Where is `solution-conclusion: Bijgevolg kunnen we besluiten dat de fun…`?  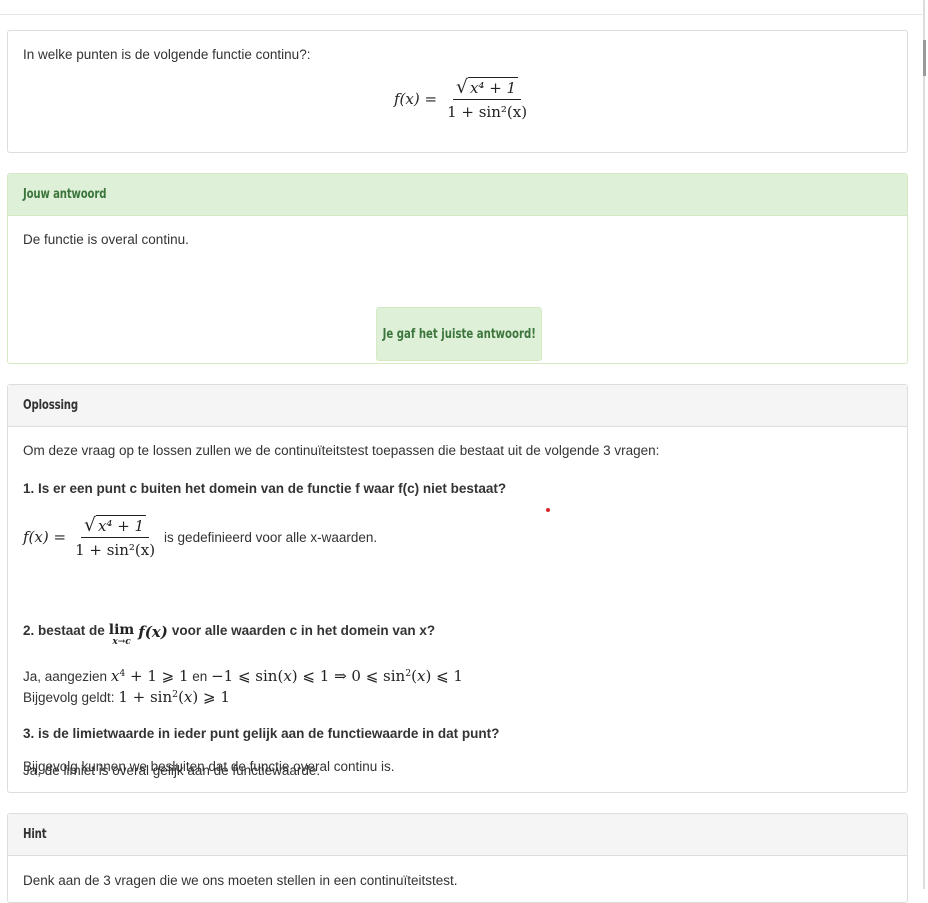 solution-conclusion: Bijgevolg kunnen we besluiten dat de fun… is located at coordinates (209, 766).